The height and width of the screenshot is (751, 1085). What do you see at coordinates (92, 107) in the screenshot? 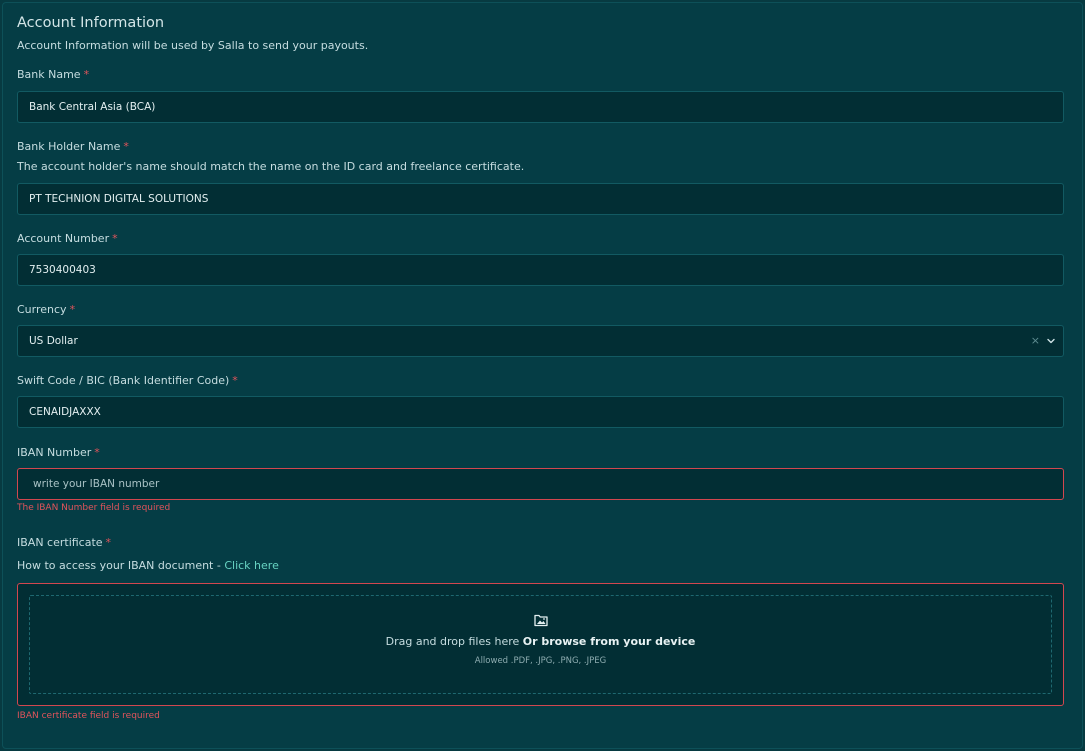
I see `bank-name-value: Bank Central Asia (BCA)` at bounding box center [92, 107].